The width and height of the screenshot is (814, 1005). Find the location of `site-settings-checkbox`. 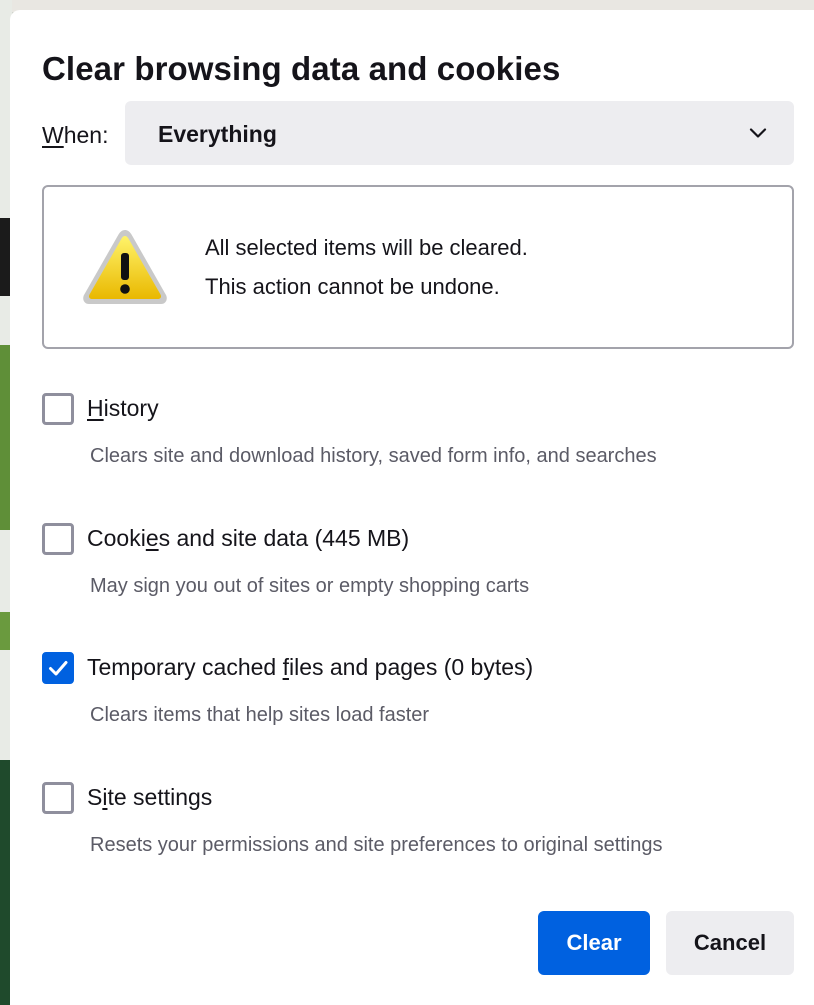

site-settings-checkbox is located at coordinates (58, 798).